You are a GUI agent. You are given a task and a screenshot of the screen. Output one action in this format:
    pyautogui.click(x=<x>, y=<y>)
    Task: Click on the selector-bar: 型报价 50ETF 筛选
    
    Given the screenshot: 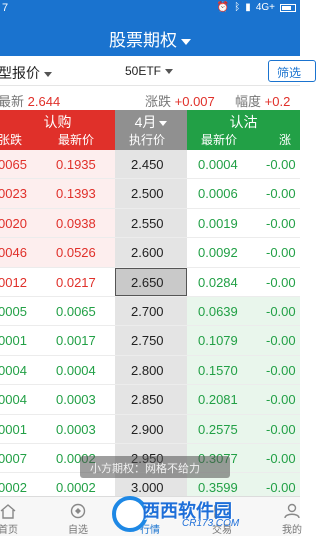 What is the action you would take?
    pyautogui.click(x=158, y=71)
    